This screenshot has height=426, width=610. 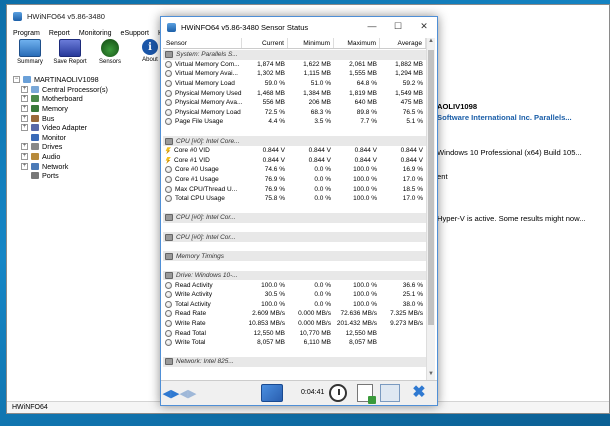 What do you see at coordinates (274, 180) in the screenshot?
I see `sensor-current: 76.9 %` at bounding box center [274, 180].